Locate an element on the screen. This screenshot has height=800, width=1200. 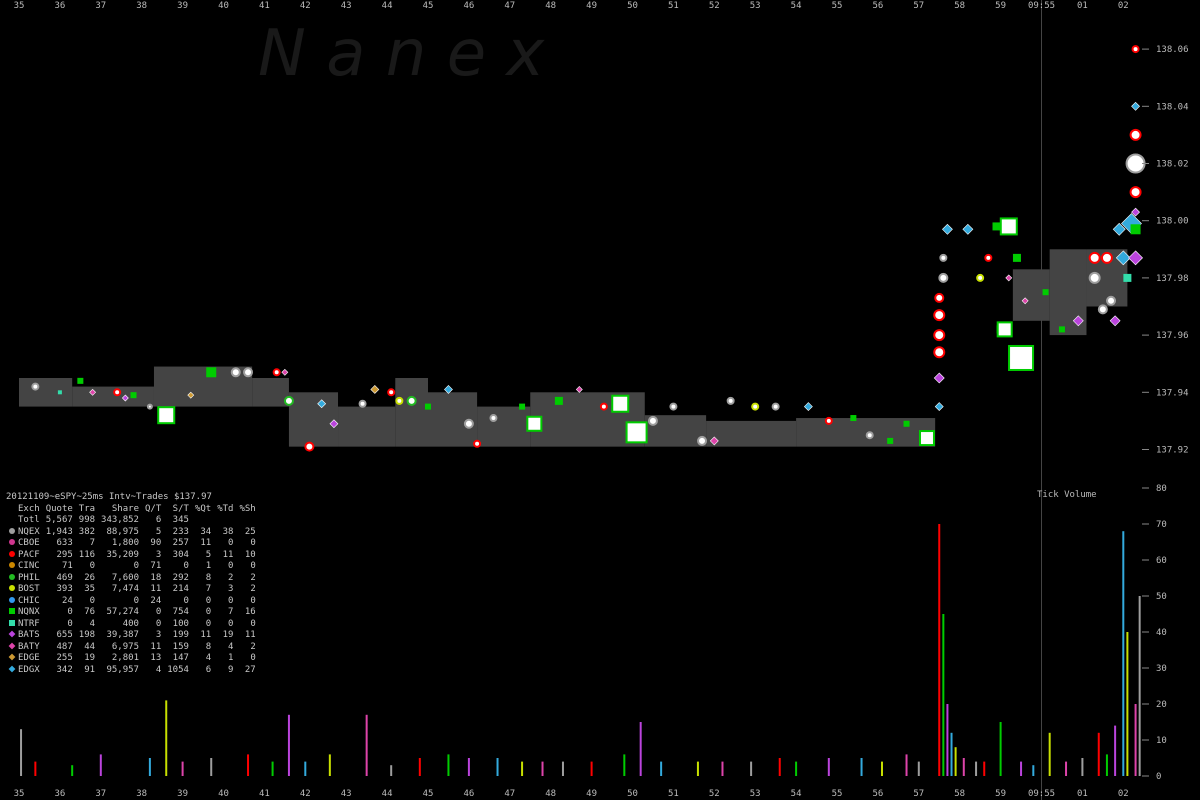
x-tick-label-top: 45 is located at coordinates (428, 6).